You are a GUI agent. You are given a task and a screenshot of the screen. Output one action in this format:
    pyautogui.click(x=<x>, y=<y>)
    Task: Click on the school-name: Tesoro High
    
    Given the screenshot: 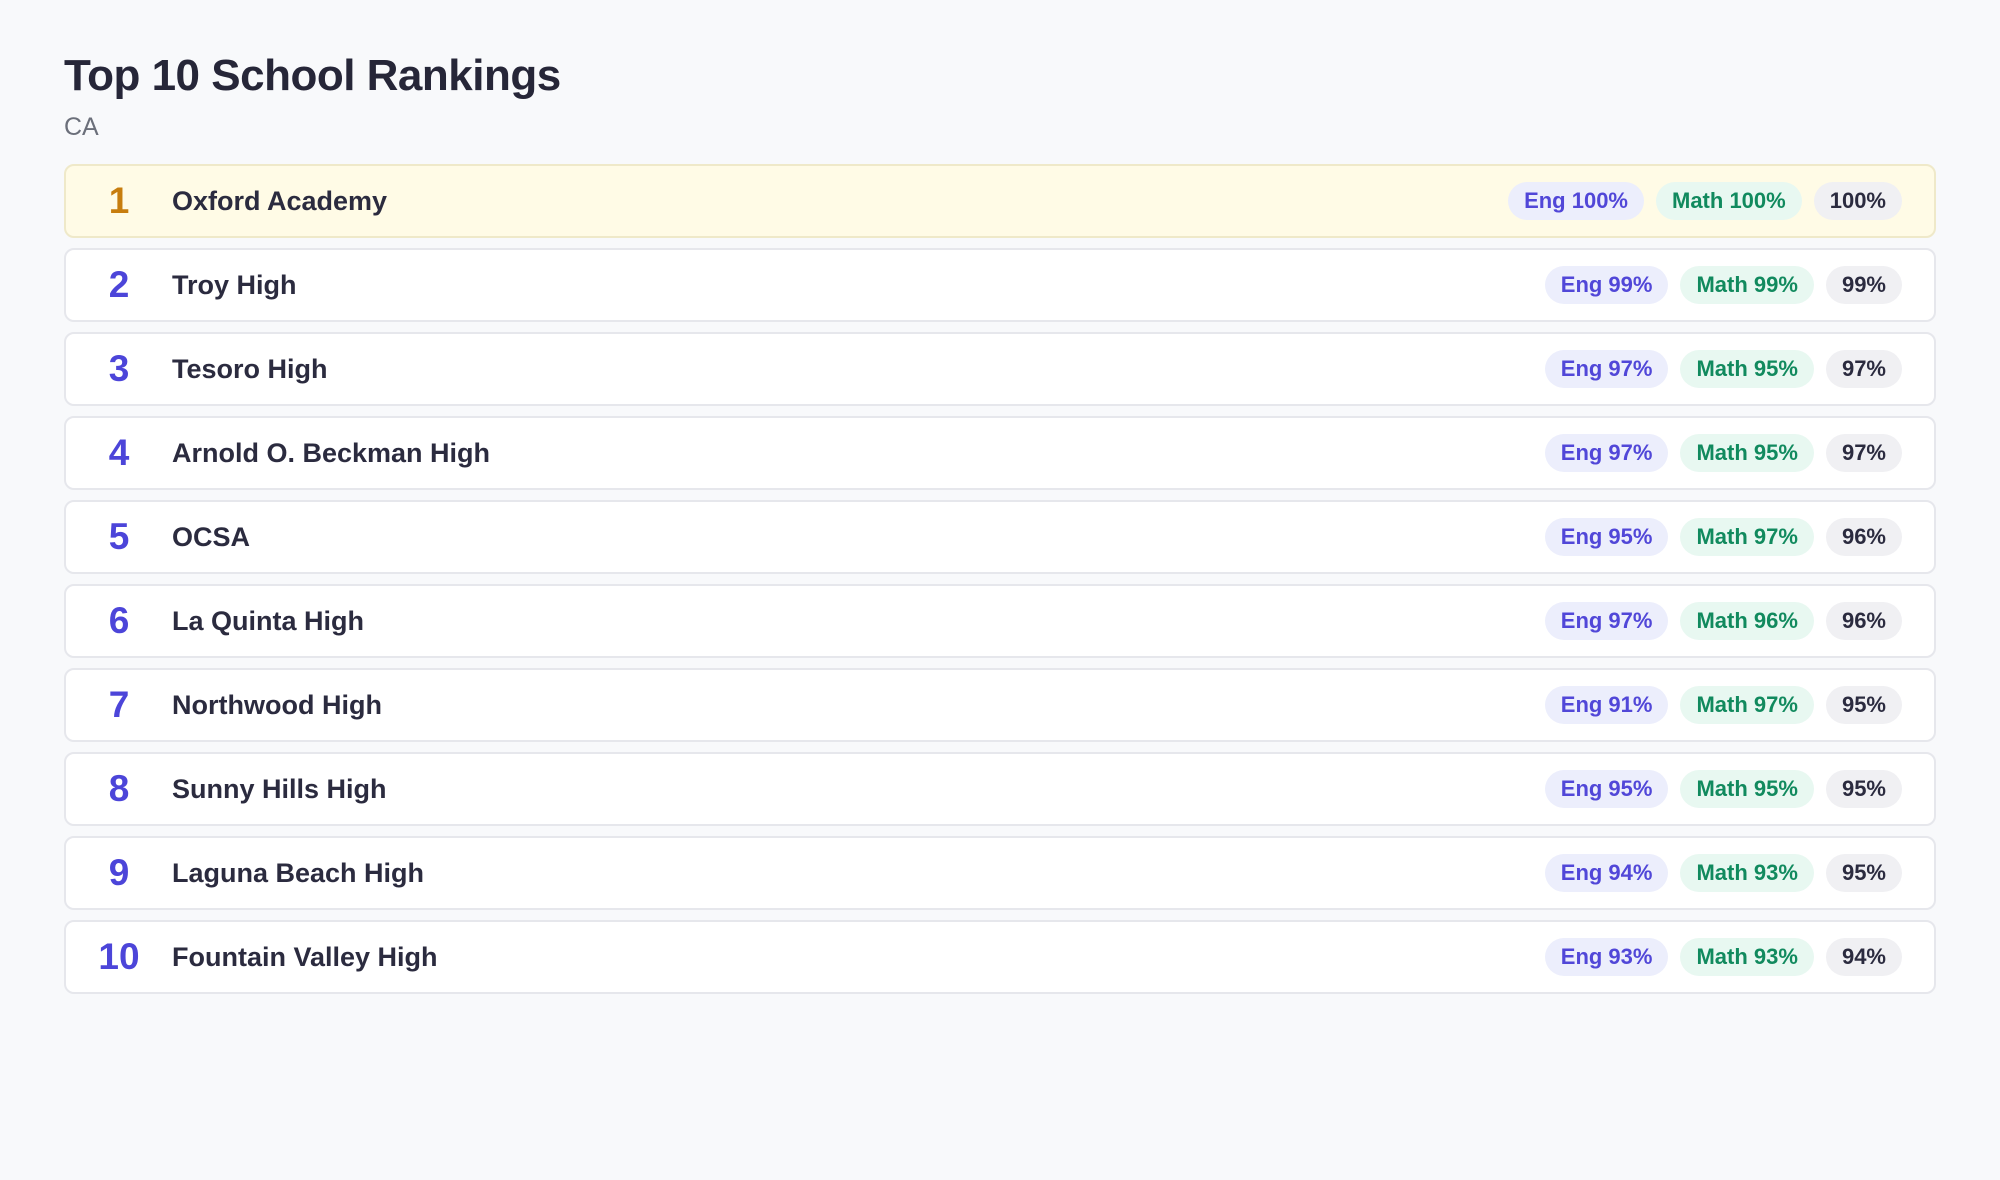 What is the action you would take?
    pyautogui.click(x=250, y=368)
    